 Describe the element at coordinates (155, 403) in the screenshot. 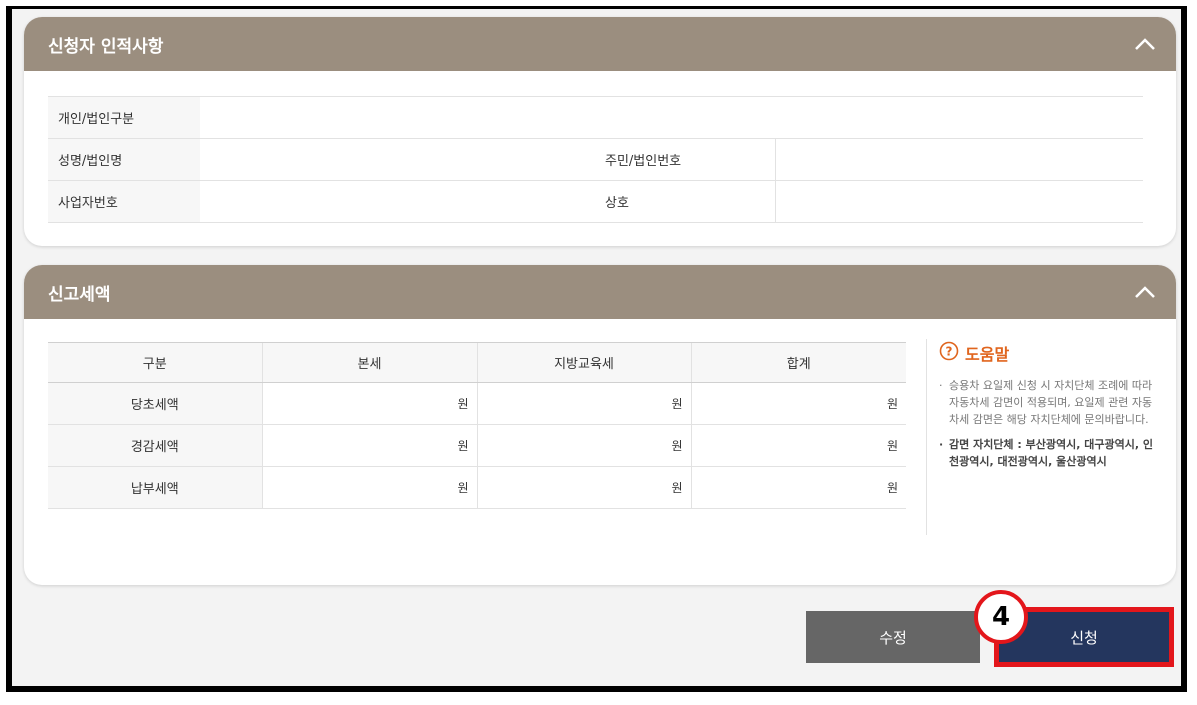

I see `row-label: 당초세액` at that location.